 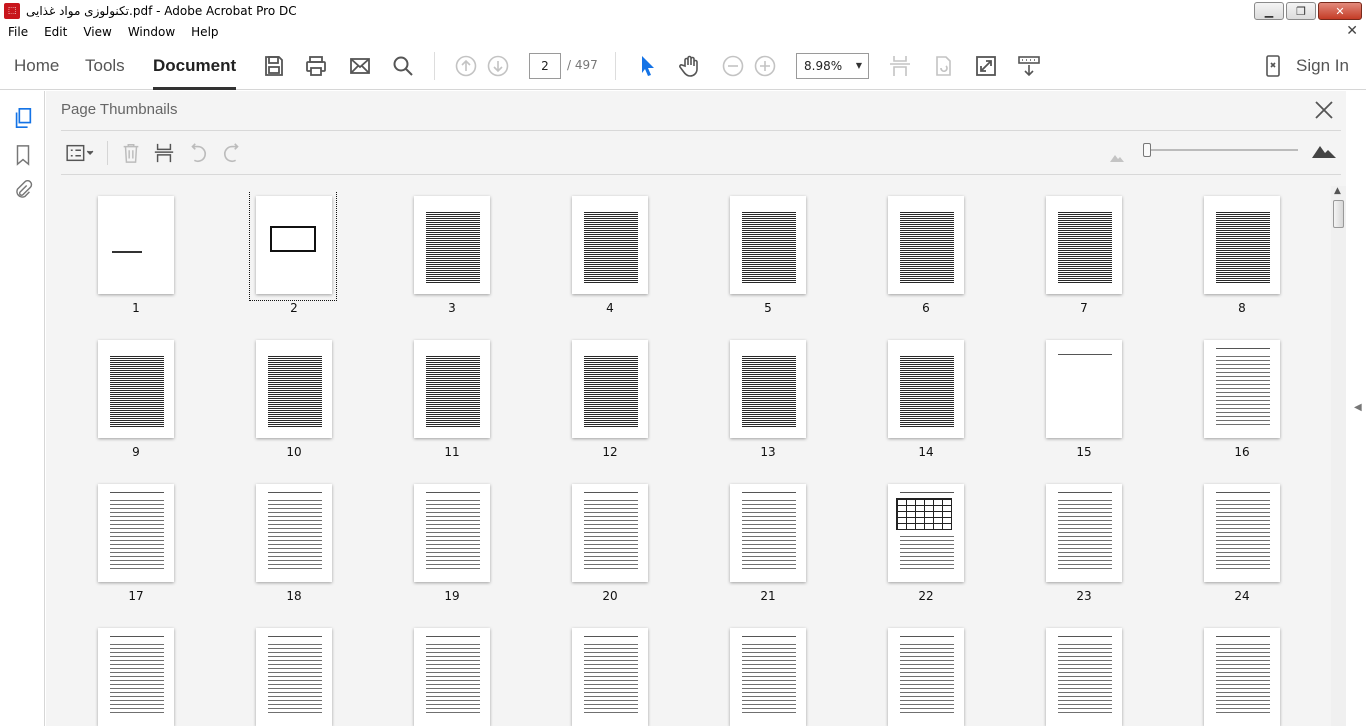 I want to click on page-thumbnail: 7, so click(x=1084, y=256).